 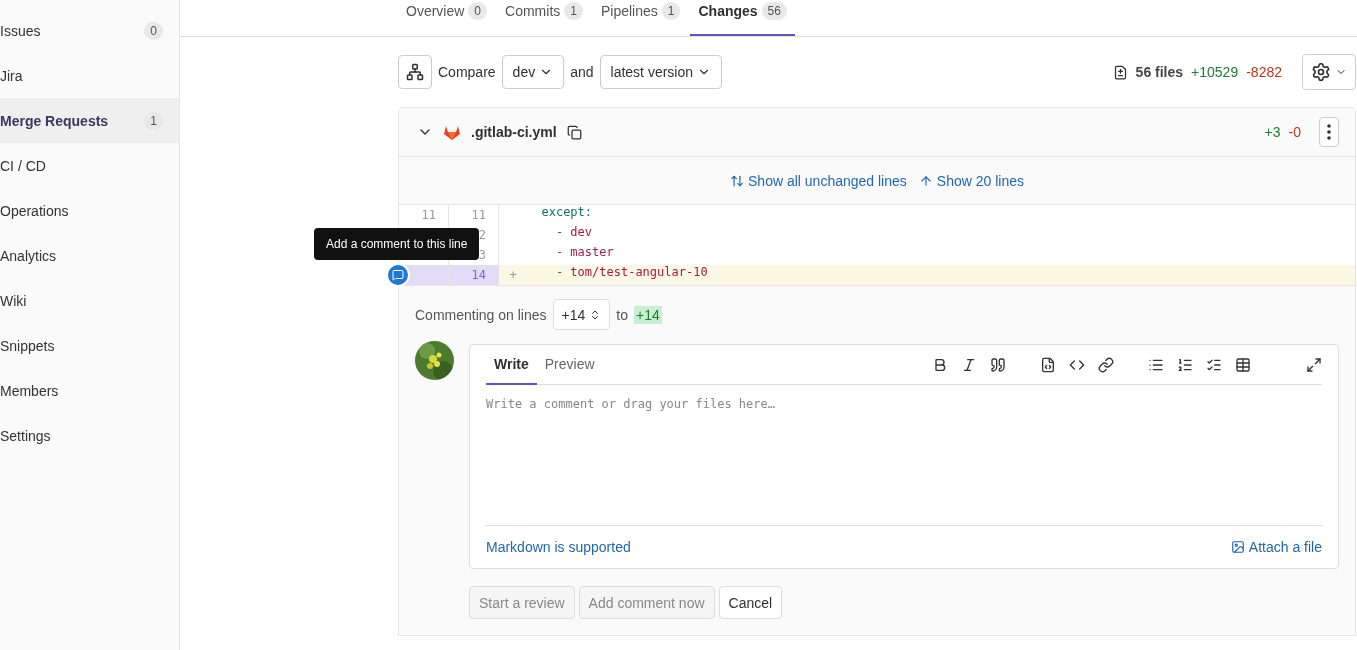 I want to click on sidebar-item: Issues 0, so click(x=89, y=30).